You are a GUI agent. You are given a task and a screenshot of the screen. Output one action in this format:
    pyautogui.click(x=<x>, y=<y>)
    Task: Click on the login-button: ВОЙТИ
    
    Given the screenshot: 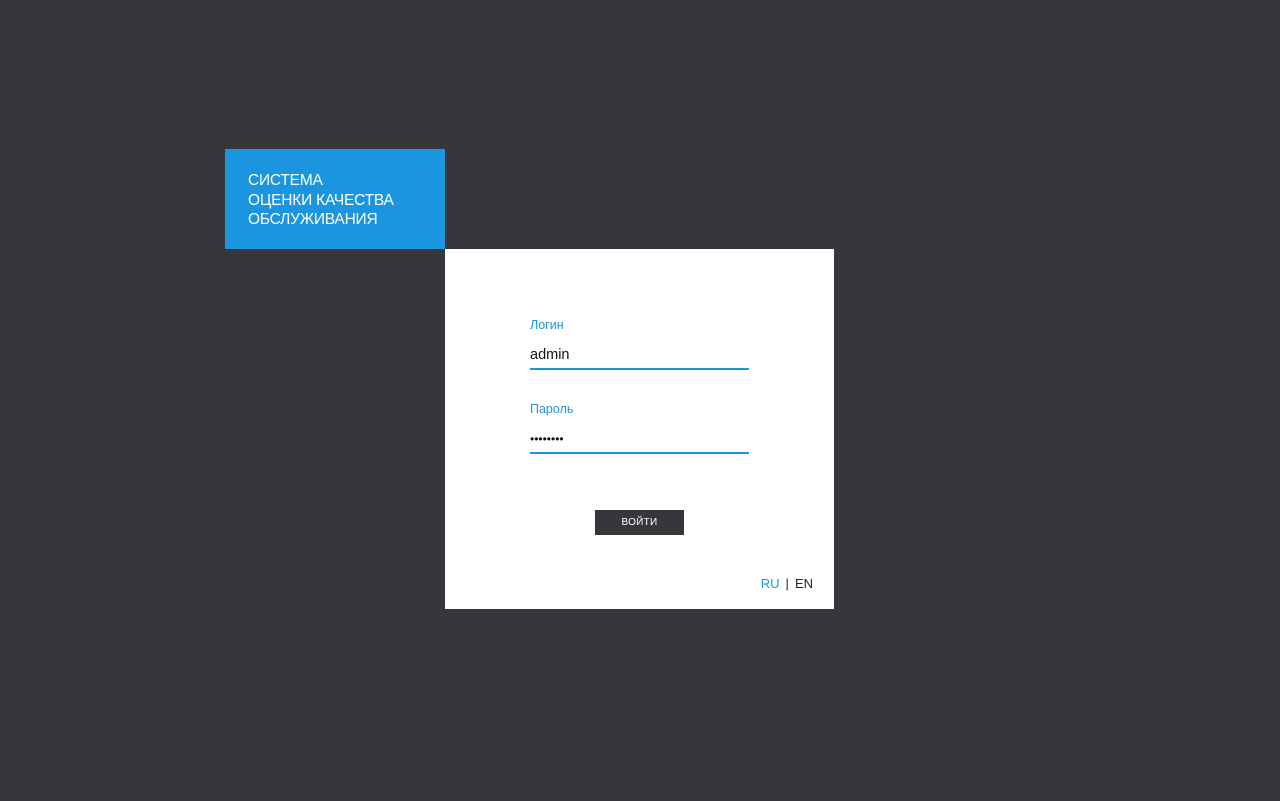 What is the action you would take?
    pyautogui.click(x=639, y=522)
    